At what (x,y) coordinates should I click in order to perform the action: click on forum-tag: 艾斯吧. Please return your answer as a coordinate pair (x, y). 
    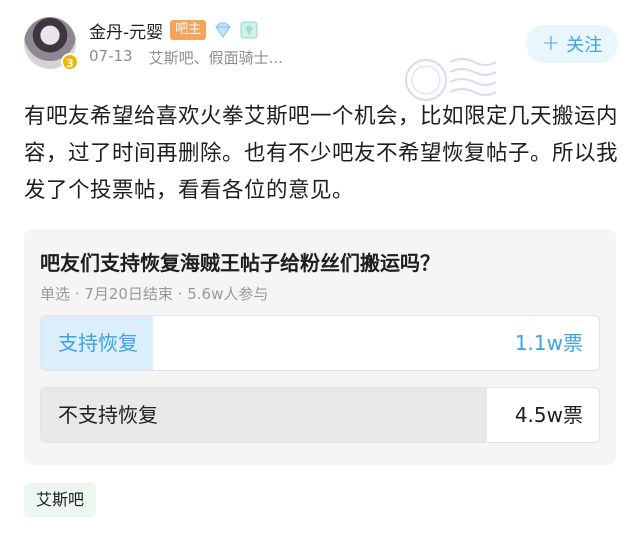
    Looking at the image, I should click on (60, 500).